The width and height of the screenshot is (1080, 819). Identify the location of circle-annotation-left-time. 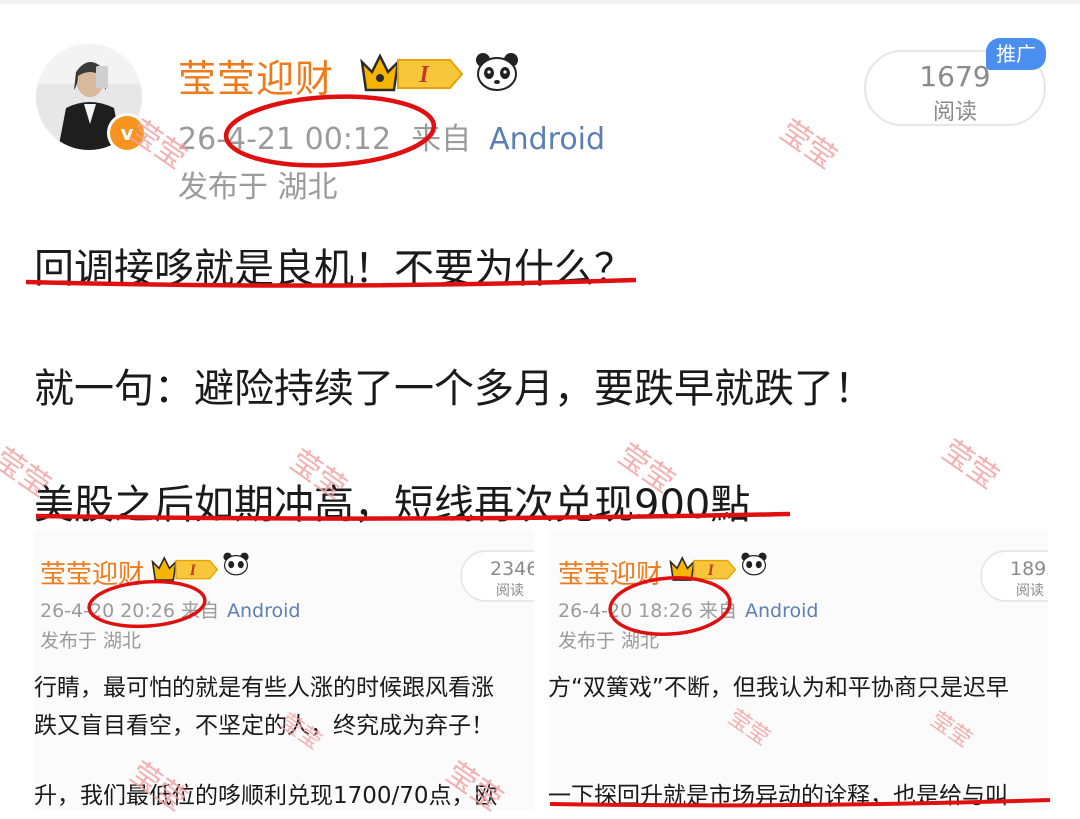
(147, 604).